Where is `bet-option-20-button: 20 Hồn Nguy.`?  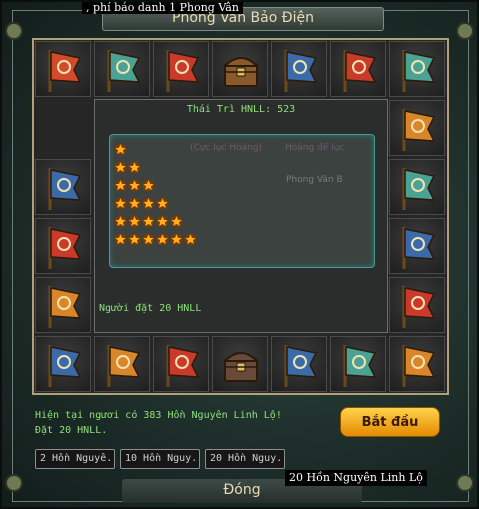 bet-option-20-button: 20 Hồn Nguy. is located at coordinates (245, 459).